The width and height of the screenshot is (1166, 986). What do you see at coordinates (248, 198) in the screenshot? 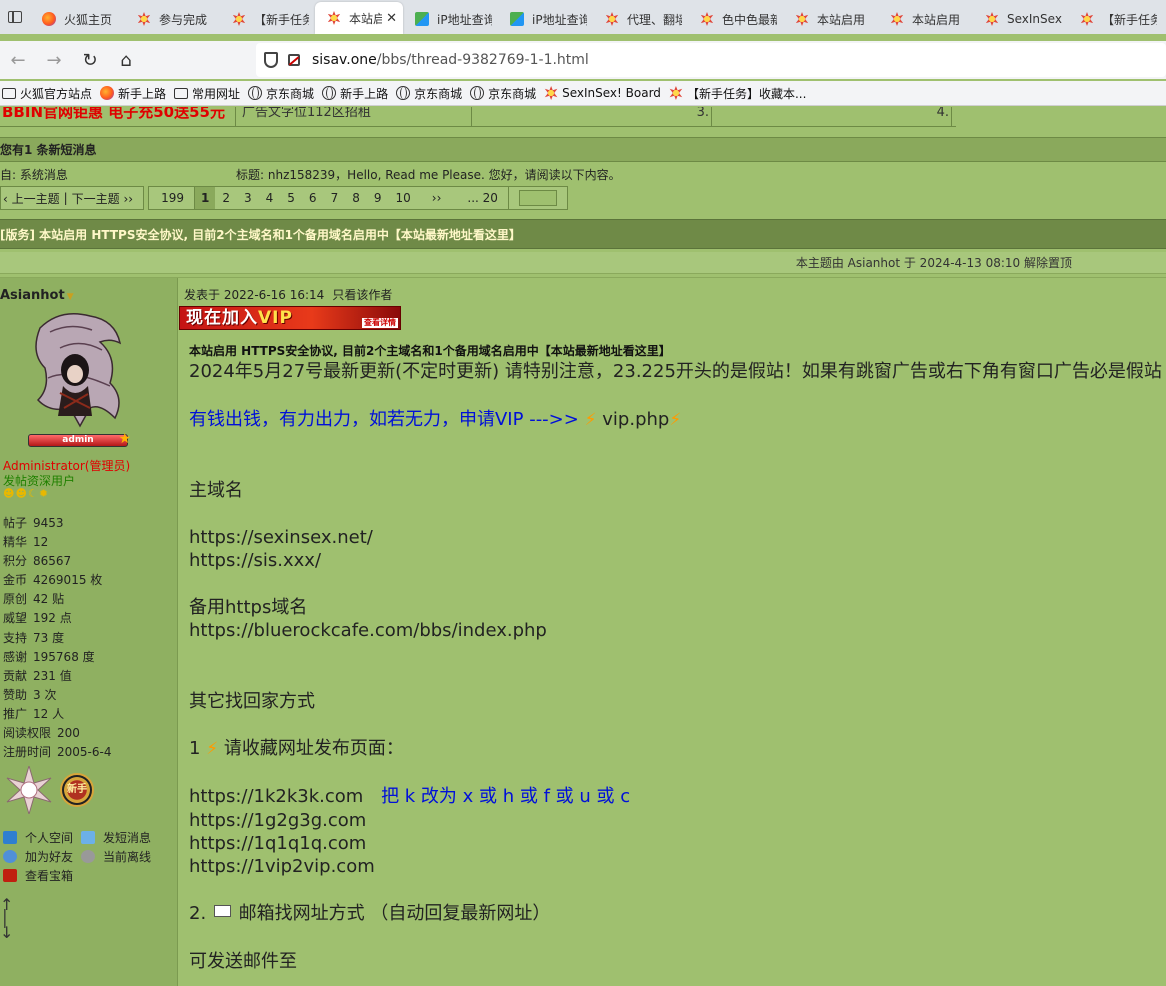
I see `pager-page-link: 3` at bounding box center [248, 198].